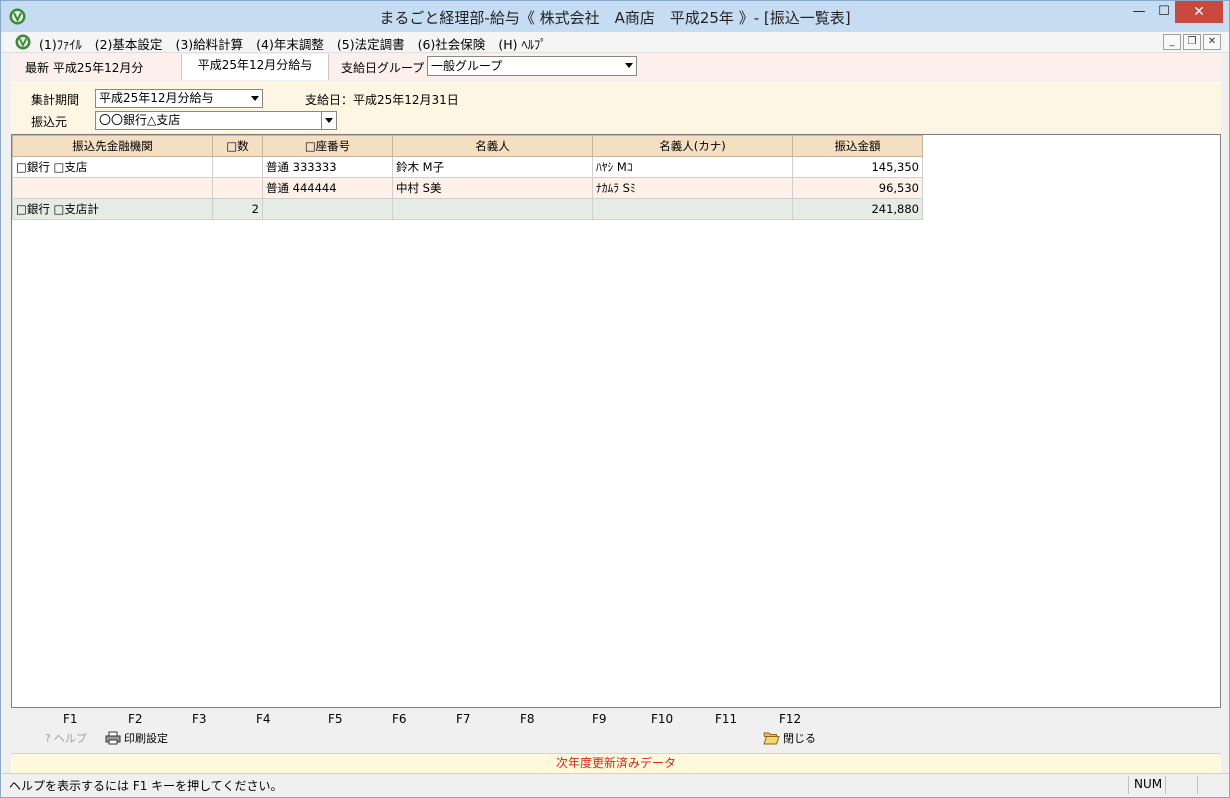 The image size is (1230, 798). I want to click on pay-group-label: 支給日グループ, so click(383, 68).